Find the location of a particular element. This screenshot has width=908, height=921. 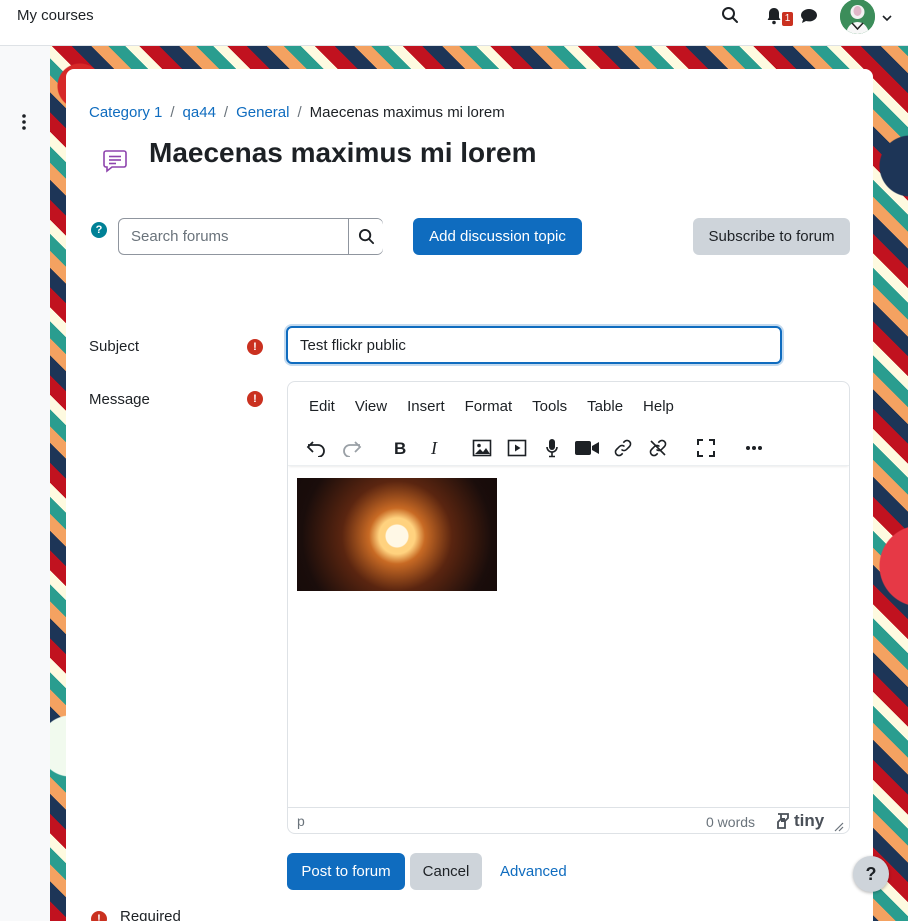

required-legend: Required is located at coordinates (150, 914).